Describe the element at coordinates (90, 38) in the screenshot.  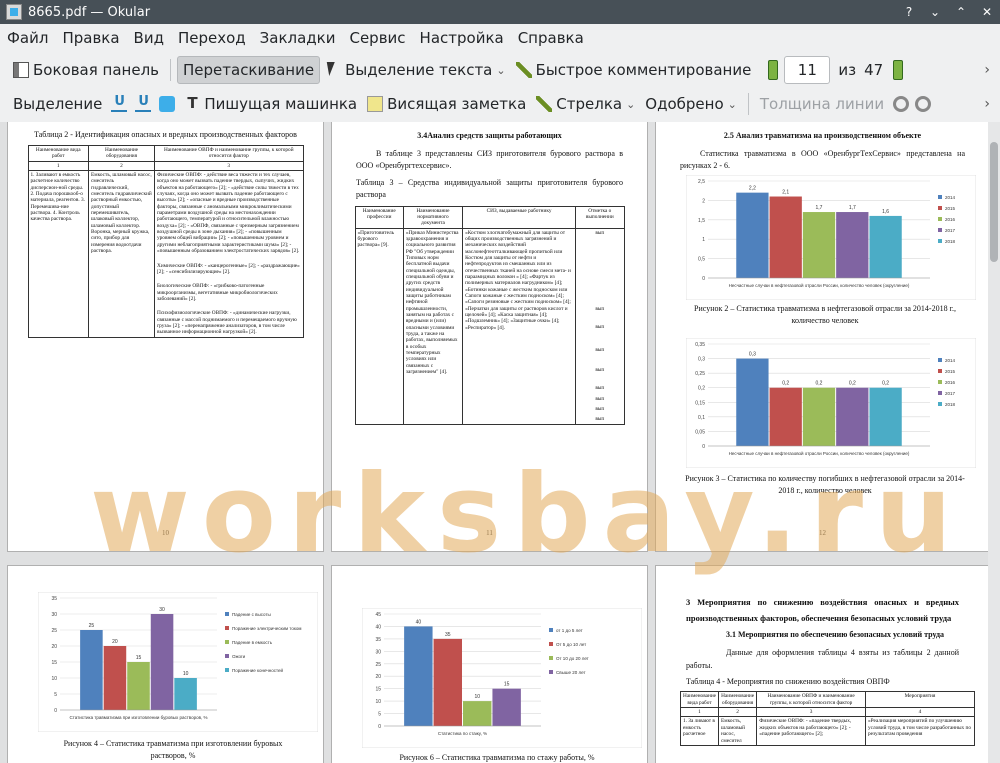
I see `menu-edit: Правка` at that location.